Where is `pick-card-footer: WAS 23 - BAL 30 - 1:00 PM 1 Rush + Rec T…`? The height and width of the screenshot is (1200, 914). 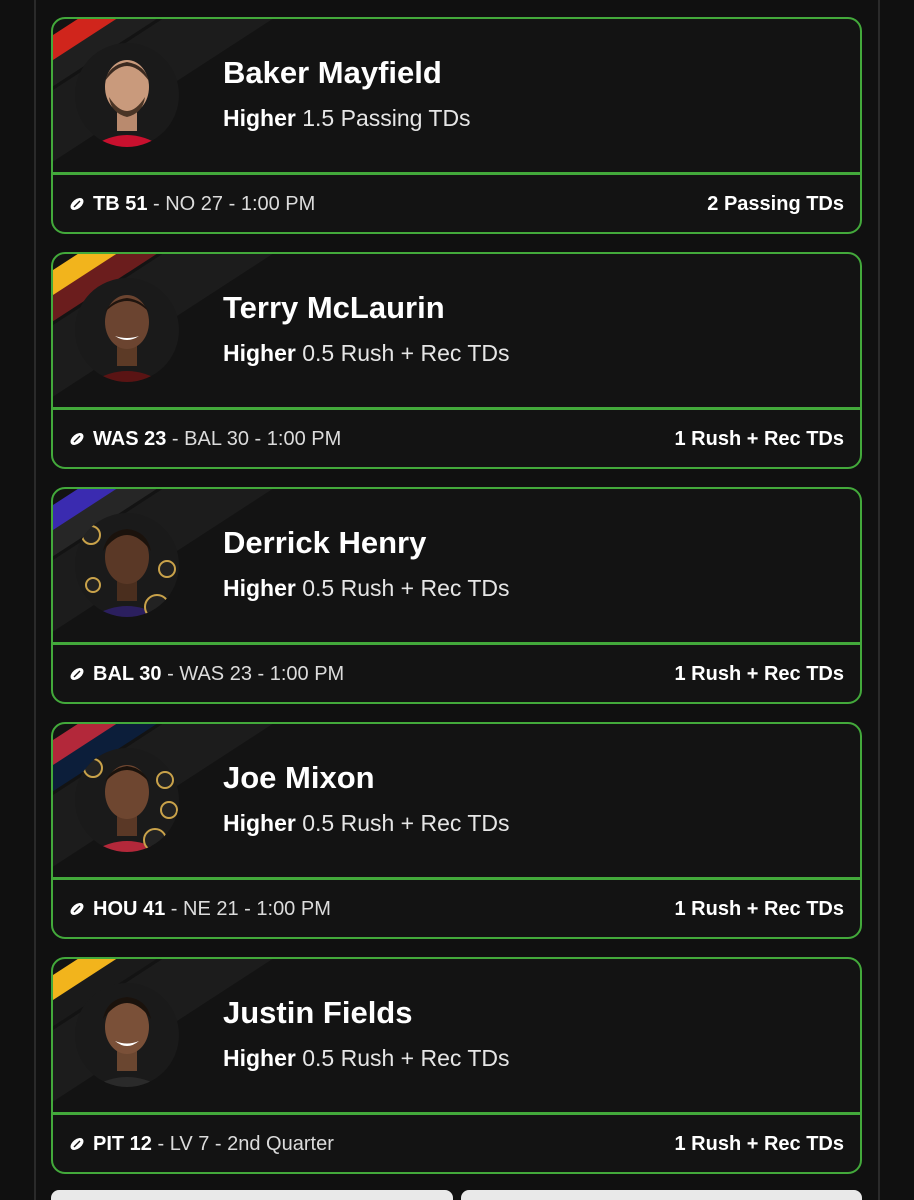
pick-card-footer: WAS 23 - BAL 30 - 1:00 PM 1 Rush + Rec T… is located at coordinates (456, 438).